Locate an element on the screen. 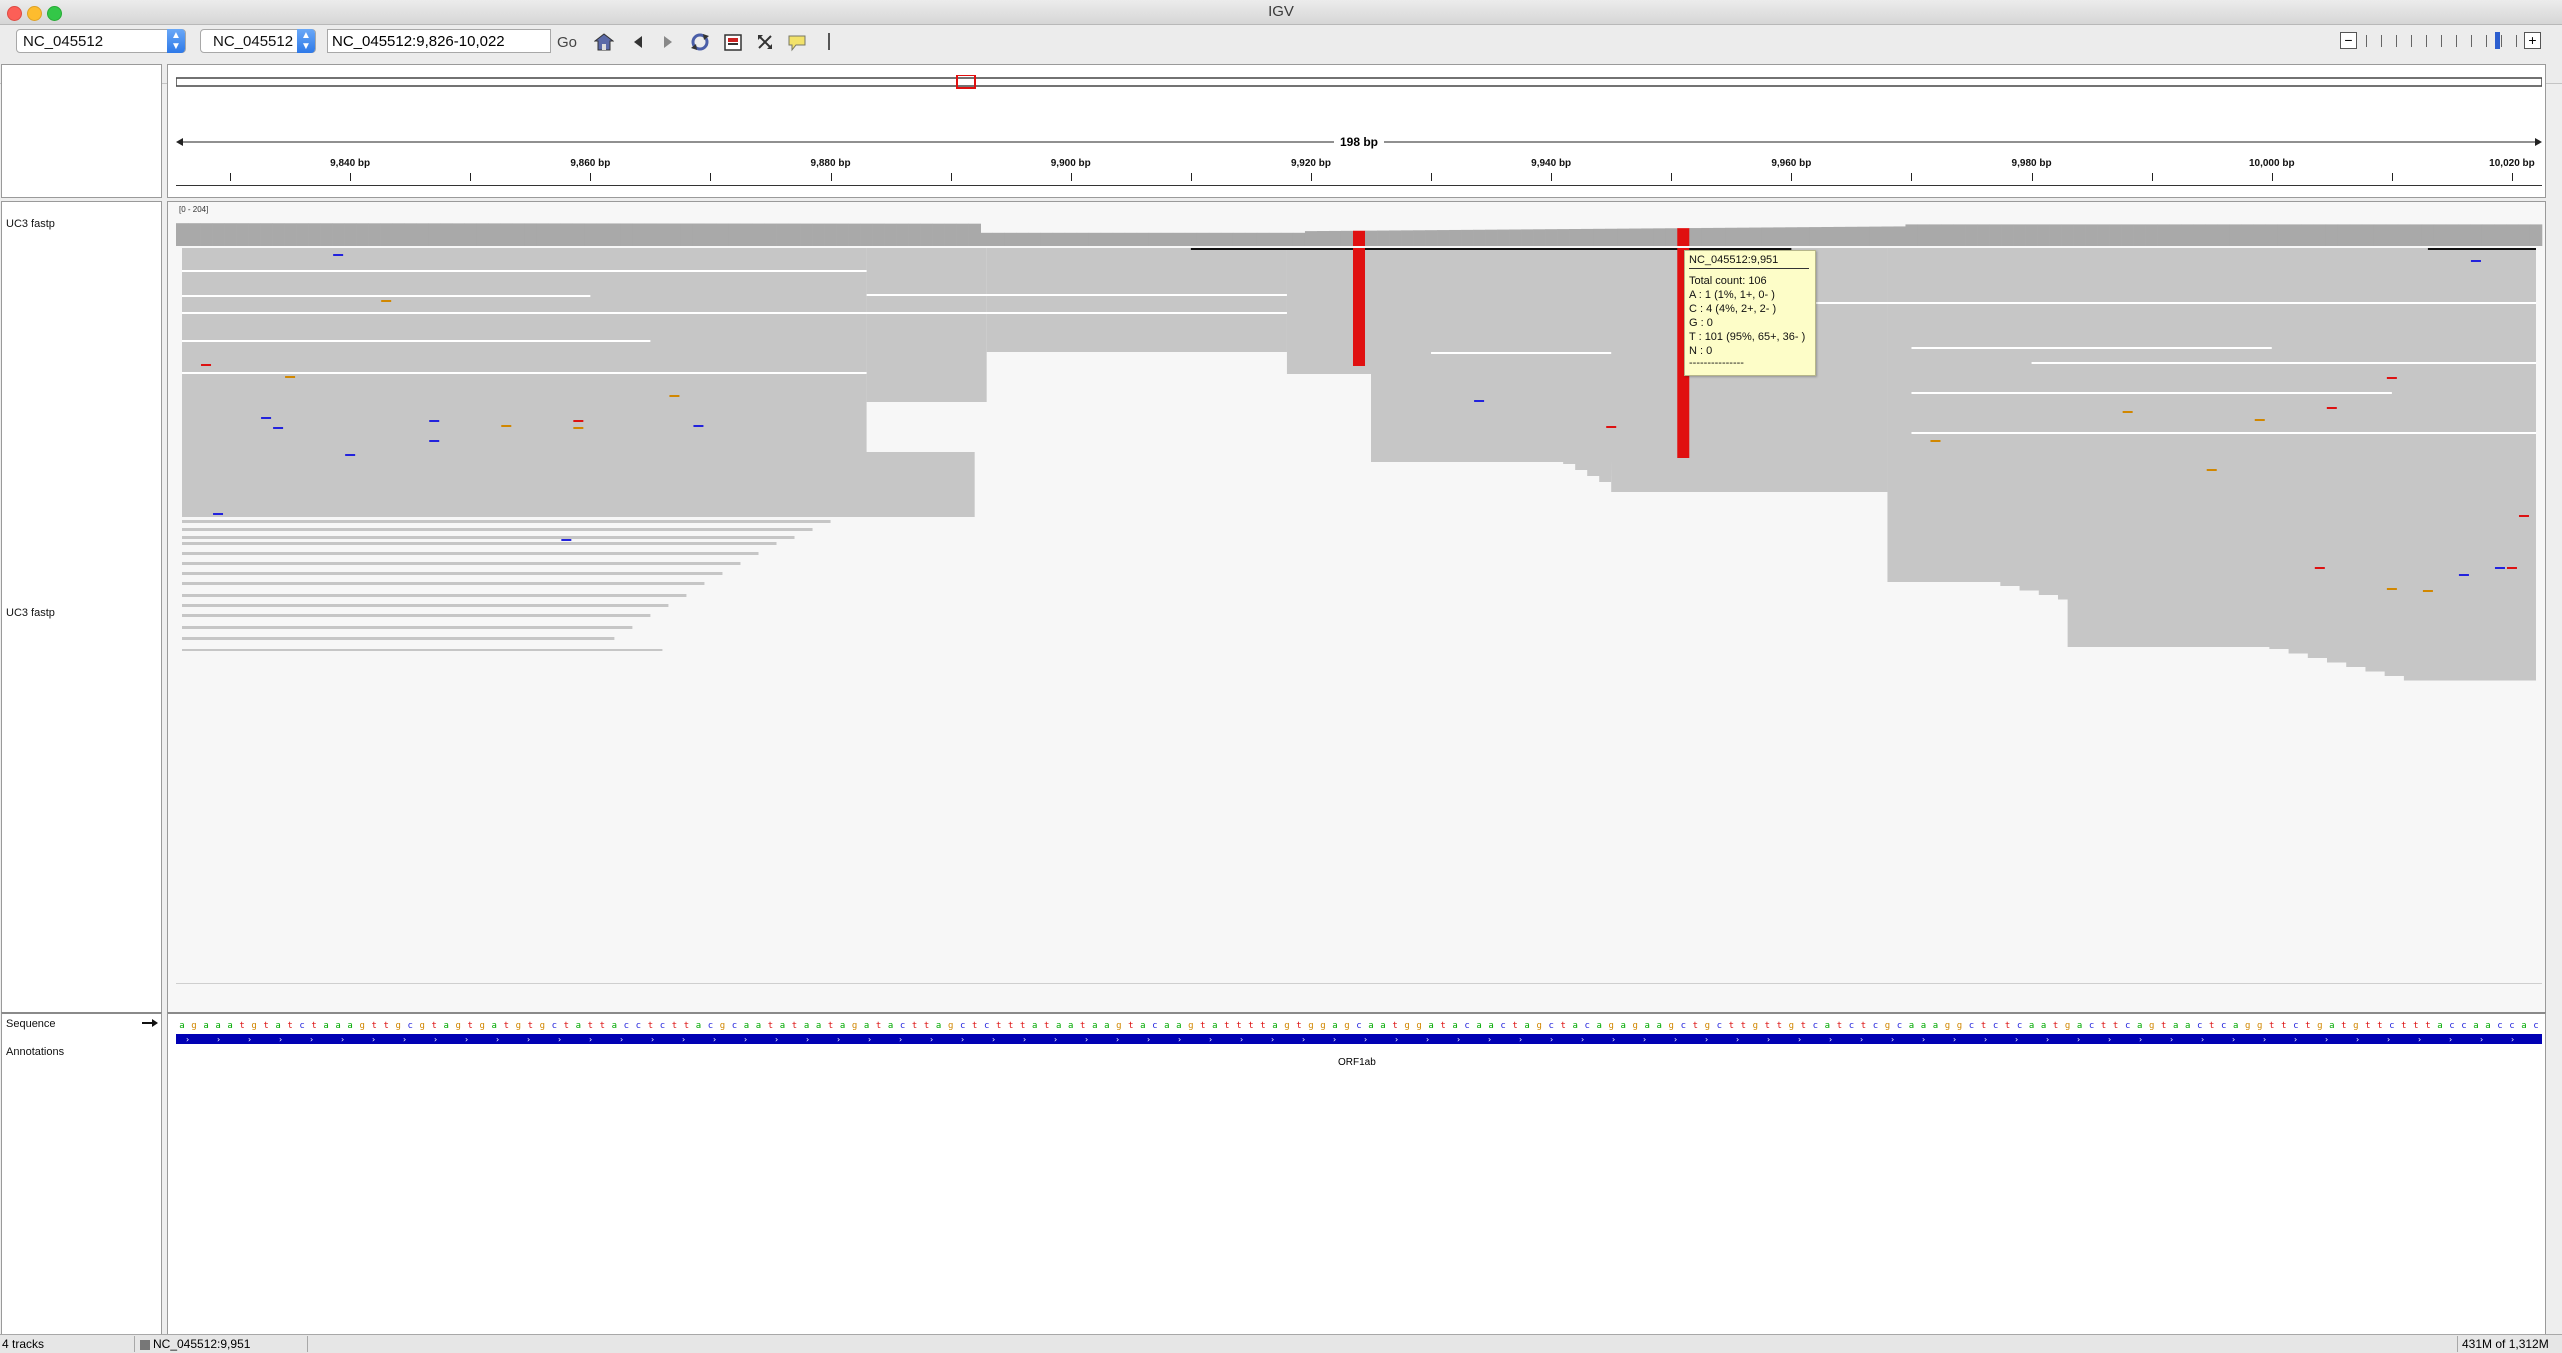  chromosome-ideogram is located at coordinates (1359, 82).